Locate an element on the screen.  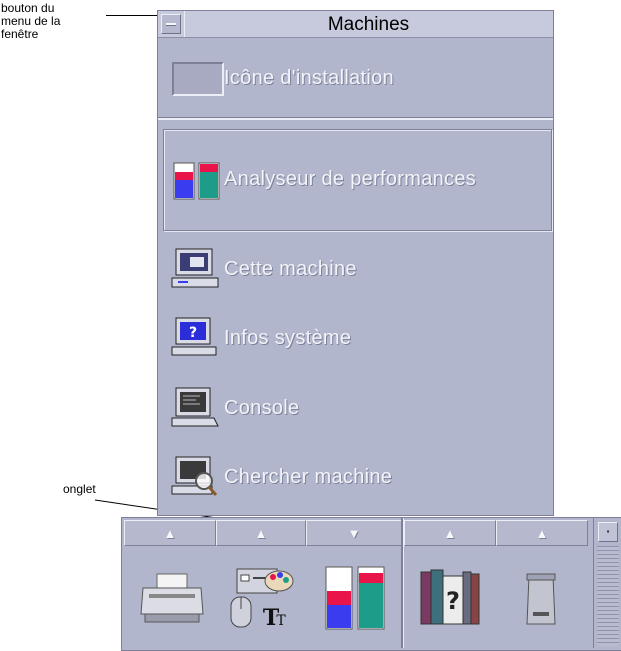
system-info-icon: ? is located at coordinates (197, 338).